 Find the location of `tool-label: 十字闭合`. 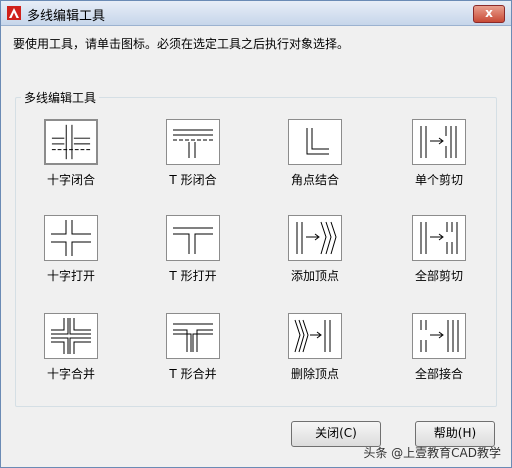

tool-label: 十字闭合 is located at coordinates (70, 180).